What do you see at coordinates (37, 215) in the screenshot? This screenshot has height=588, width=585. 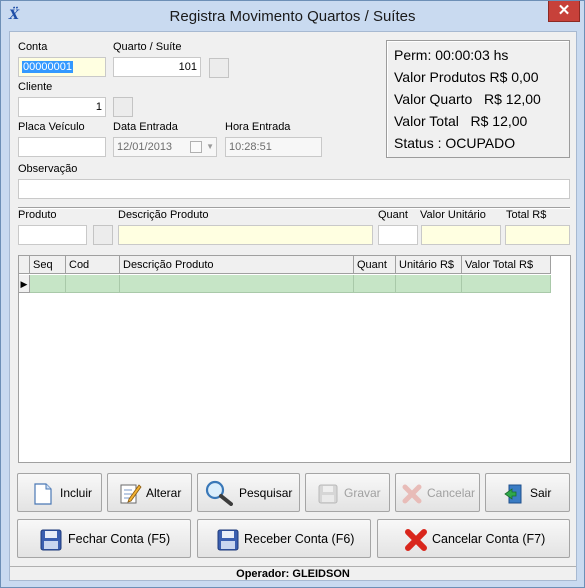 I see `produto-label: Produto` at bounding box center [37, 215].